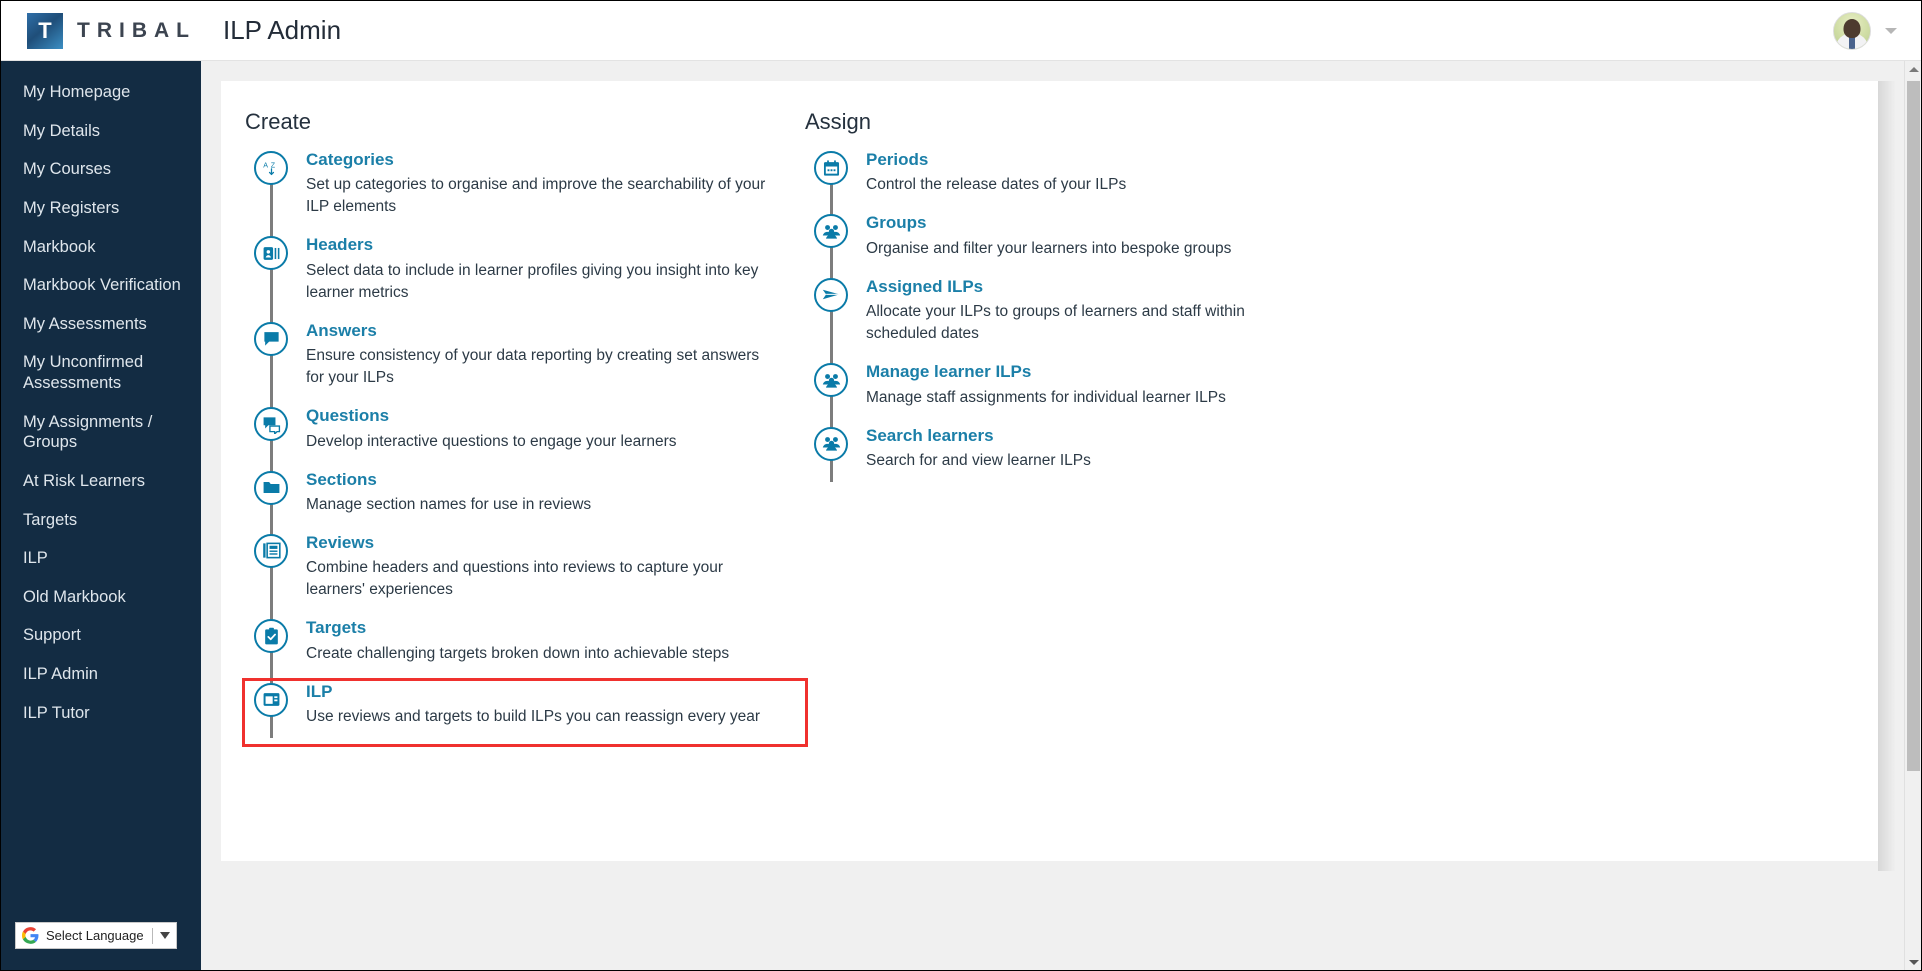 Image resolution: width=1922 pixels, height=971 pixels. I want to click on create-link-headers: Headers, so click(339, 245).